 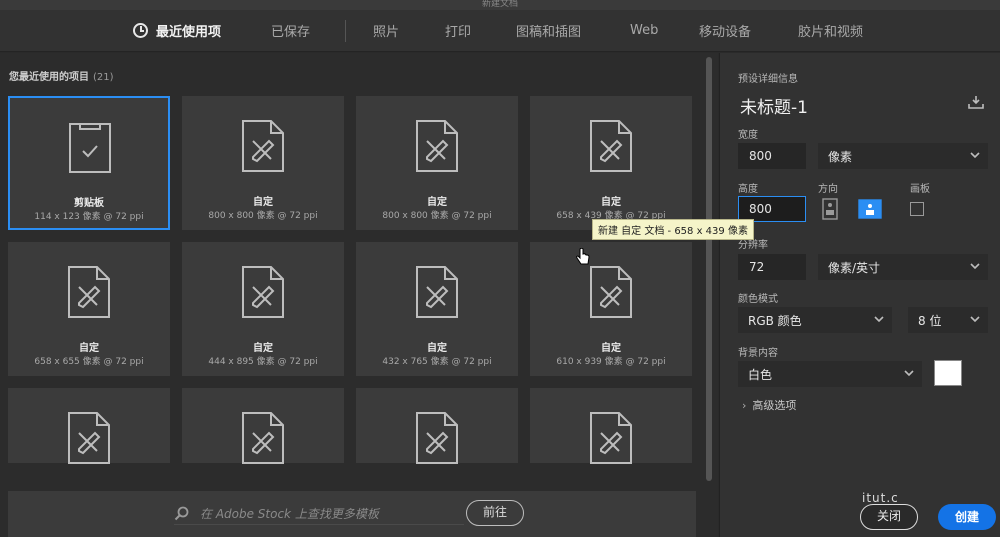 I want to click on color-mode-select: RGB 颜色, so click(x=815, y=320).